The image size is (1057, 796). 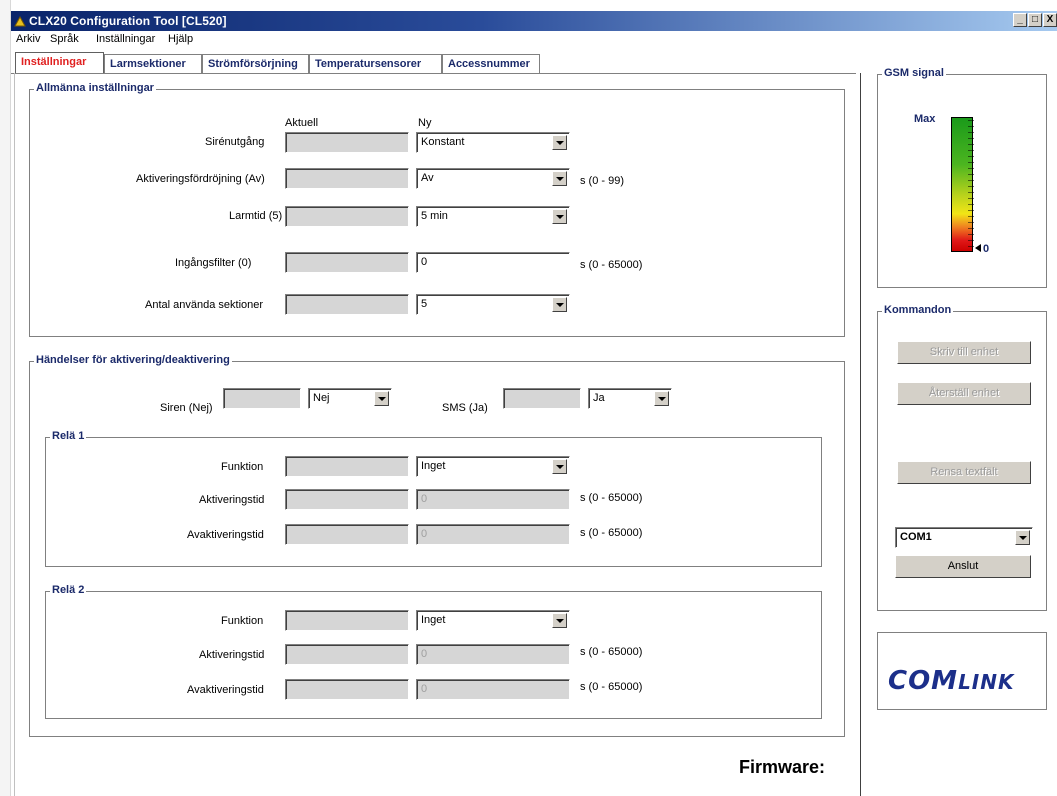 I want to click on siren-event-value: Nej, so click(x=321, y=398).